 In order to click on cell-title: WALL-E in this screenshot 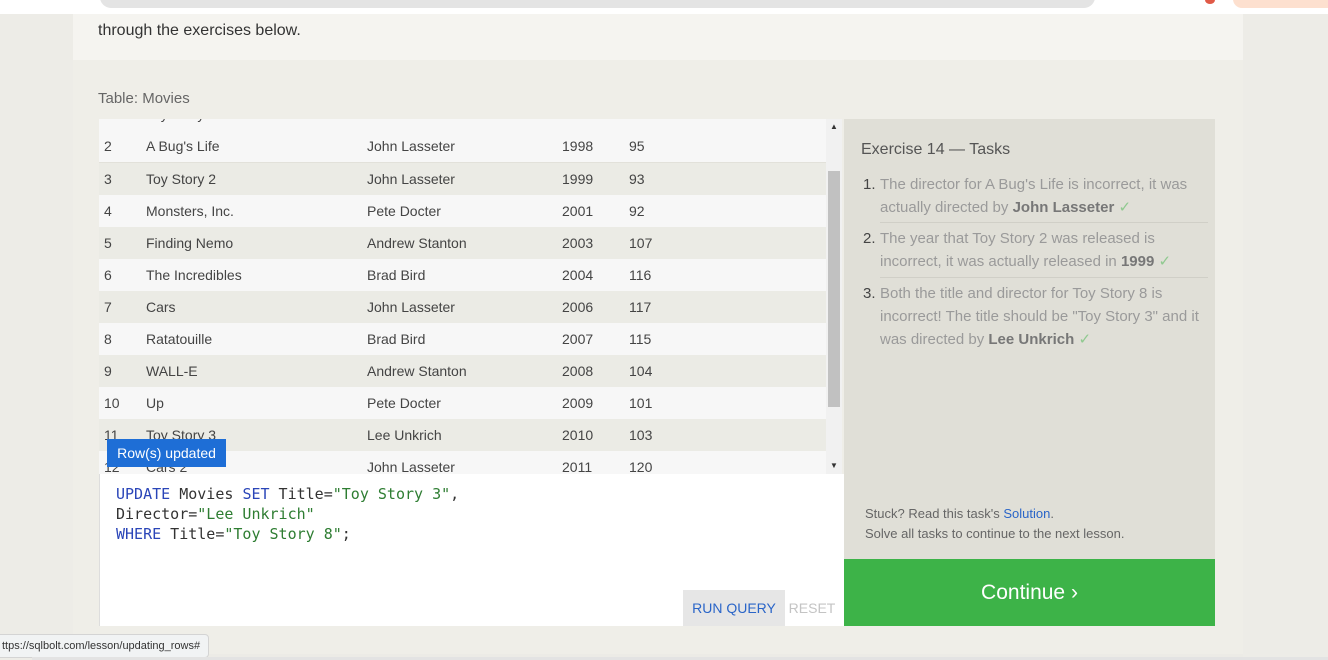, I will do `click(172, 371)`.